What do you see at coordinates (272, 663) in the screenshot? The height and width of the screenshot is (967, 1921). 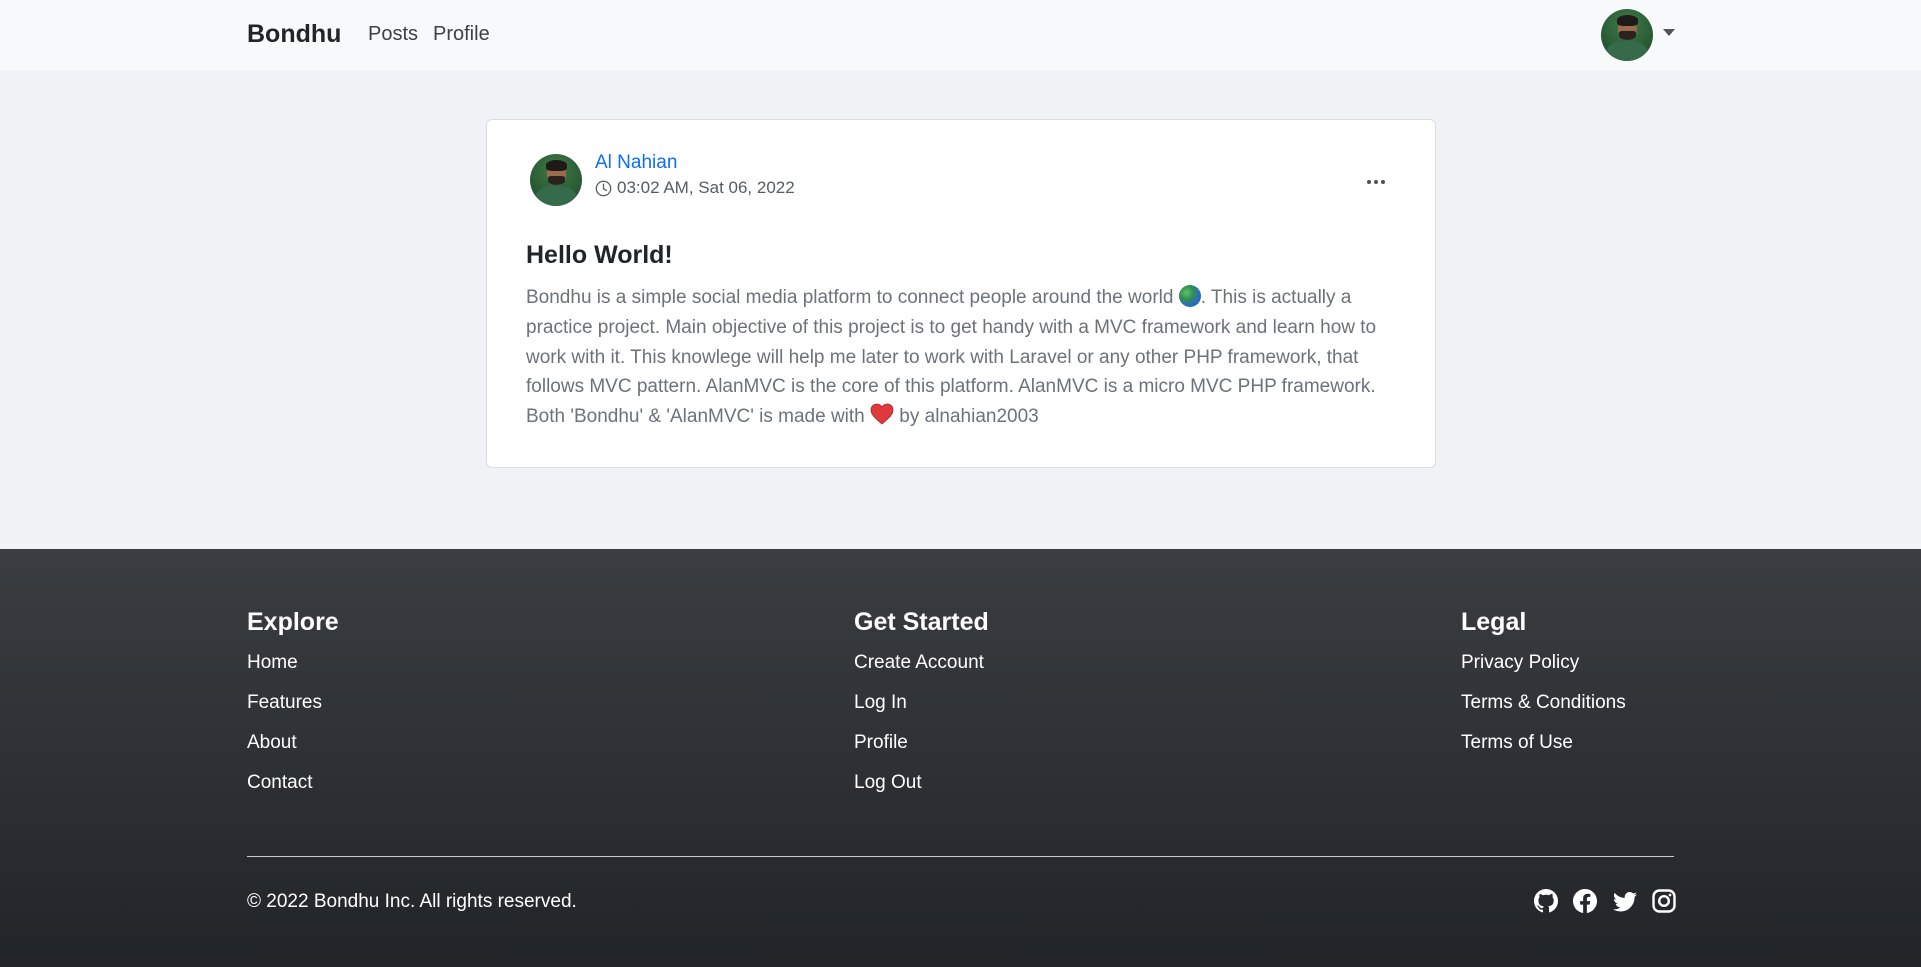 I see `footer-link-home: Home` at bounding box center [272, 663].